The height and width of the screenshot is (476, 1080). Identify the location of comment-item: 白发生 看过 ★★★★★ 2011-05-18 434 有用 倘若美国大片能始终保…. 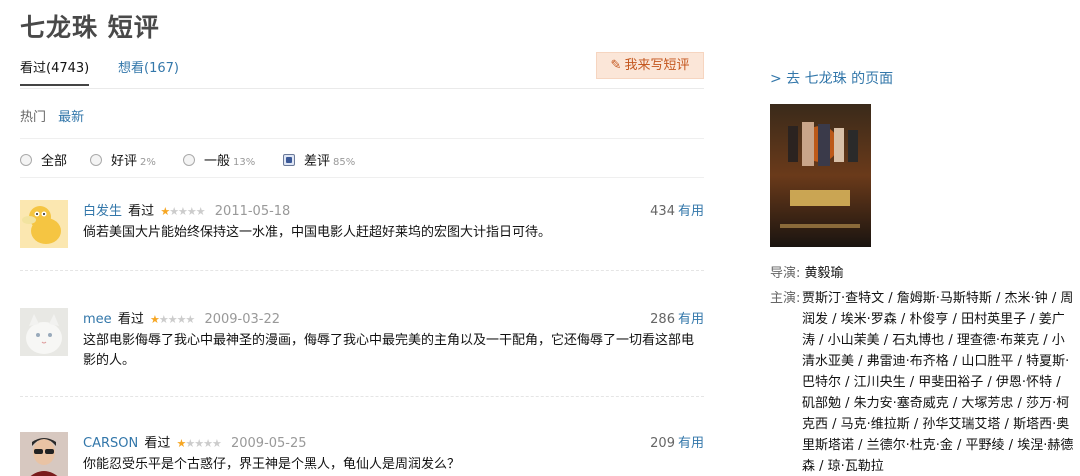
(362, 230).